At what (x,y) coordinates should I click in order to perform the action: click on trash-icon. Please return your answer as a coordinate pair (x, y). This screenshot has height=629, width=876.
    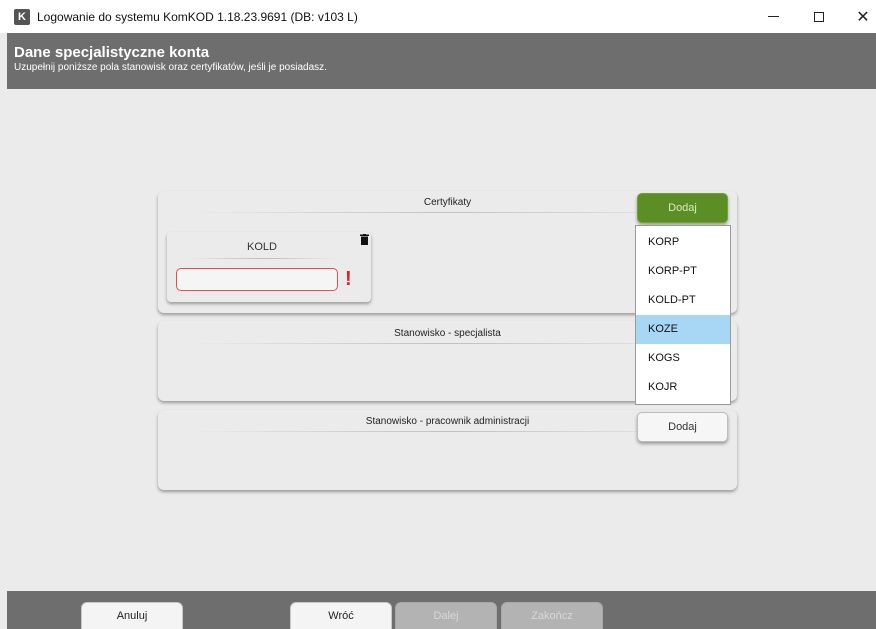
    Looking at the image, I should click on (364, 239).